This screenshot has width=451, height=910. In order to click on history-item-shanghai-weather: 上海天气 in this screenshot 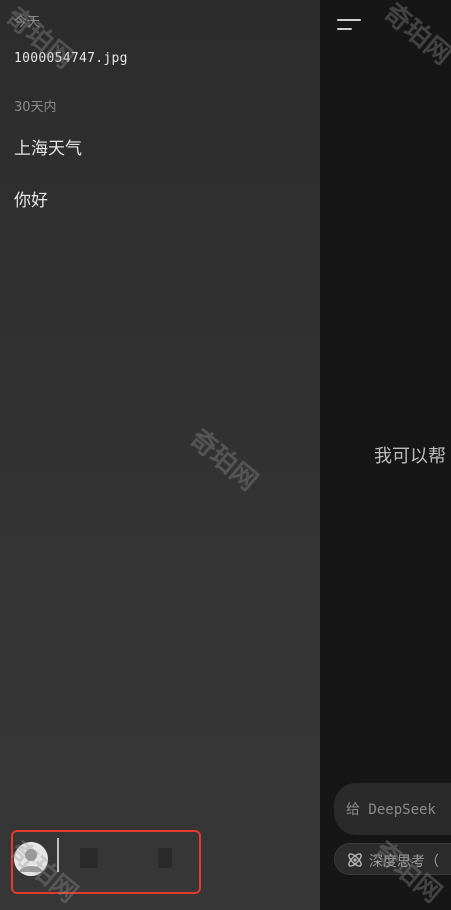, I will do `click(48, 146)`.